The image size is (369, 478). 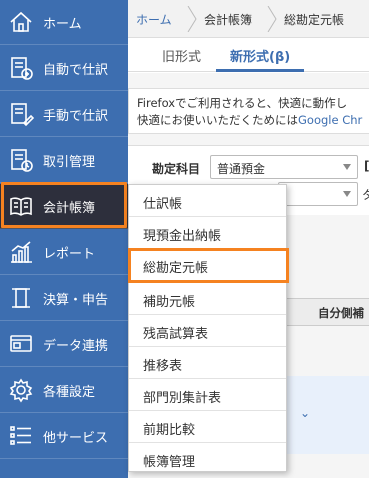 What do you see at coordinates (182, 236) in the screenshot?
I see `menu-item-label: 現預金出納帳` at bounding box center [182, 236].